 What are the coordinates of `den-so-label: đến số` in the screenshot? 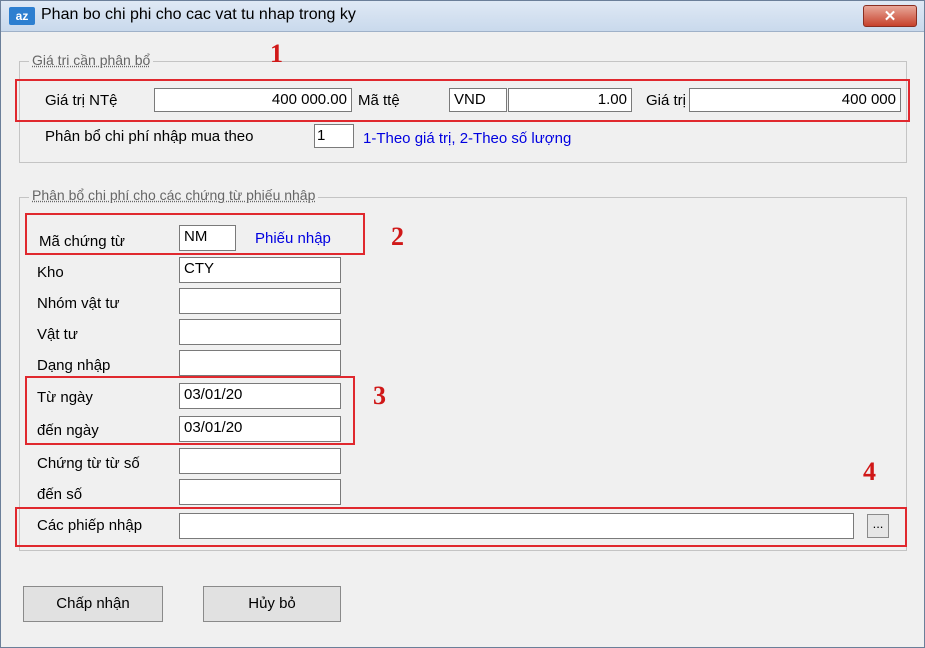 It's located at (60, 494).